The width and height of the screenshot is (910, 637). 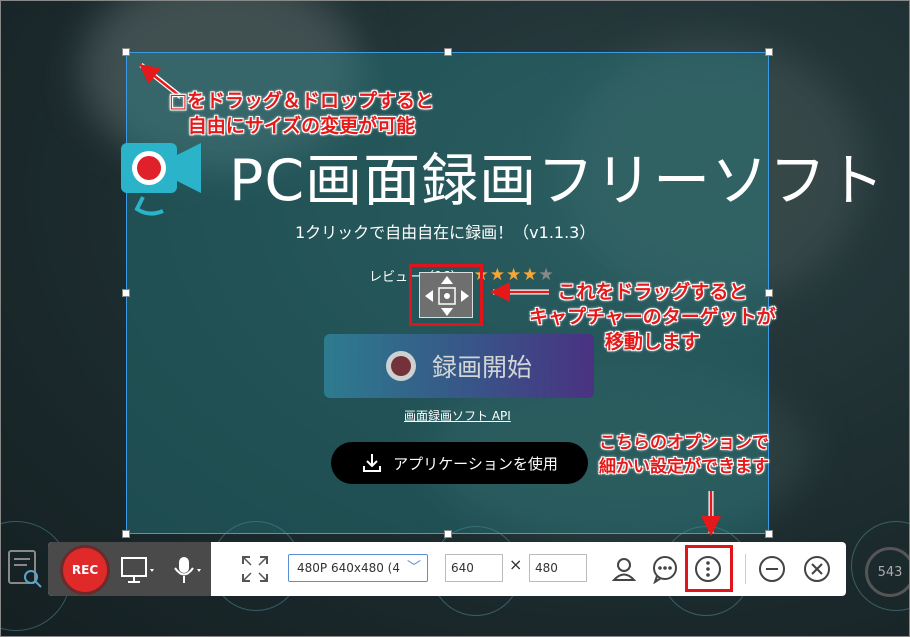 I want to click on api-link: 画面録画ソフト API, so click(x=457, y=415).